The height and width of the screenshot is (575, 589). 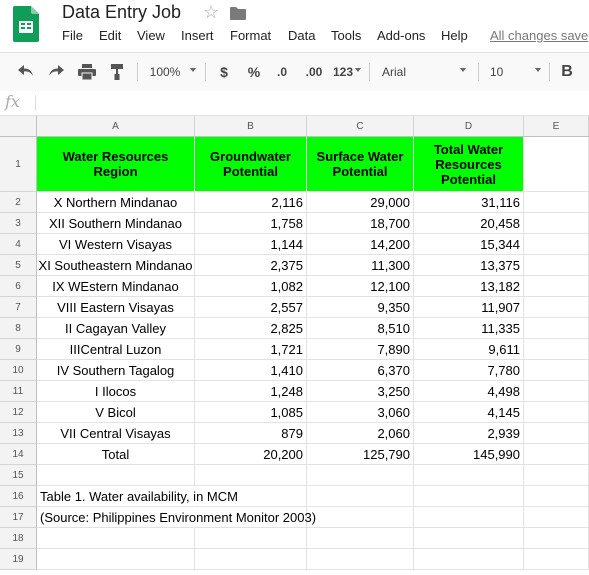 What do you see at coordinates (18, 517) in the screenshot?
I see `row-header-17: 17` at bounding box center [18, 517].